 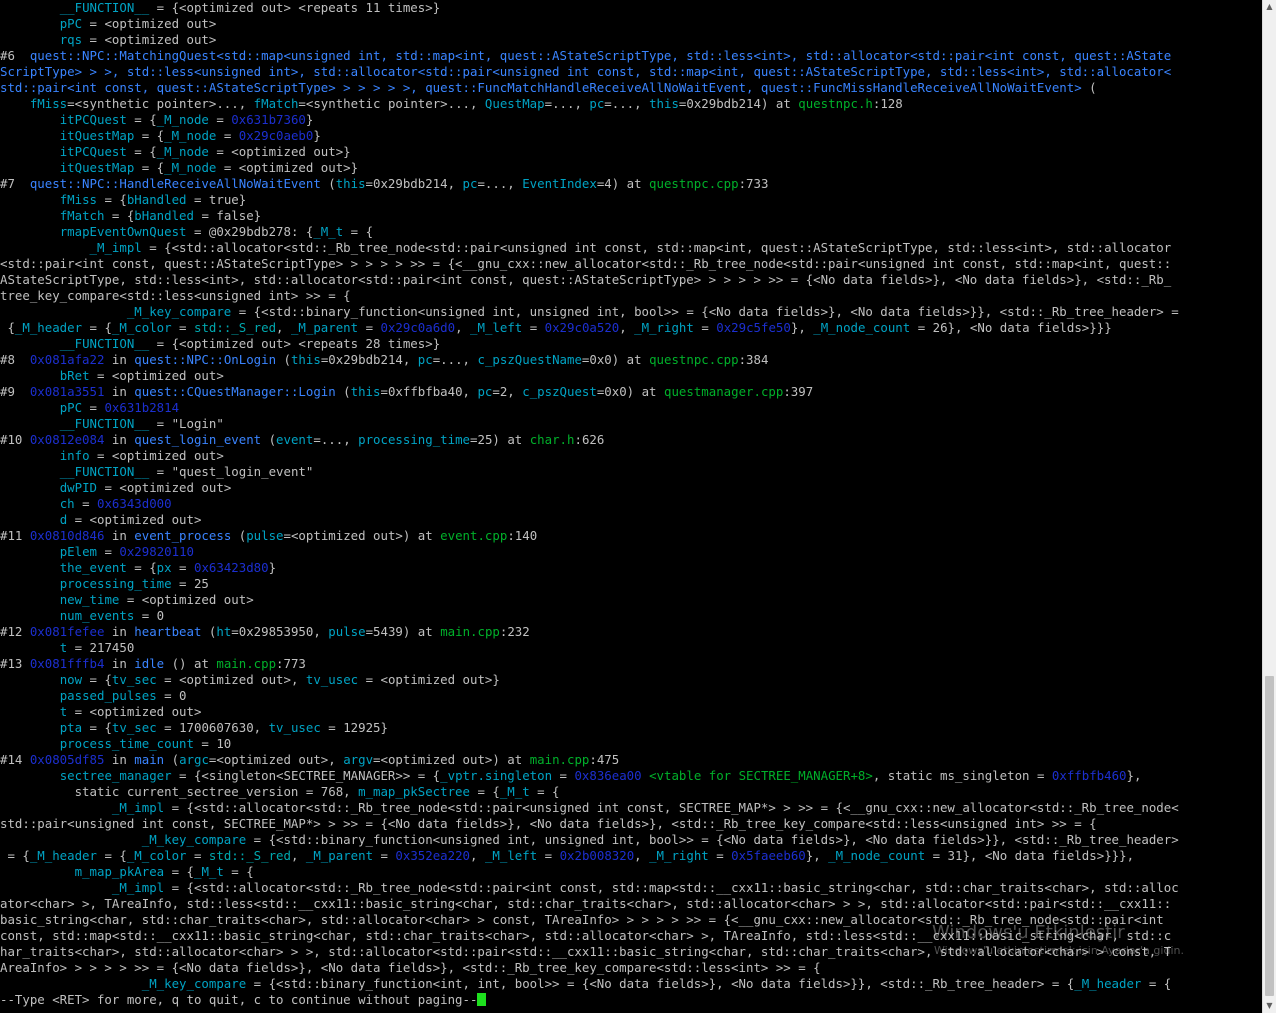 I want to click on terminal-line: itPCQuest = {_M_node = 0x631b7360}, so click(x=631, y=120).